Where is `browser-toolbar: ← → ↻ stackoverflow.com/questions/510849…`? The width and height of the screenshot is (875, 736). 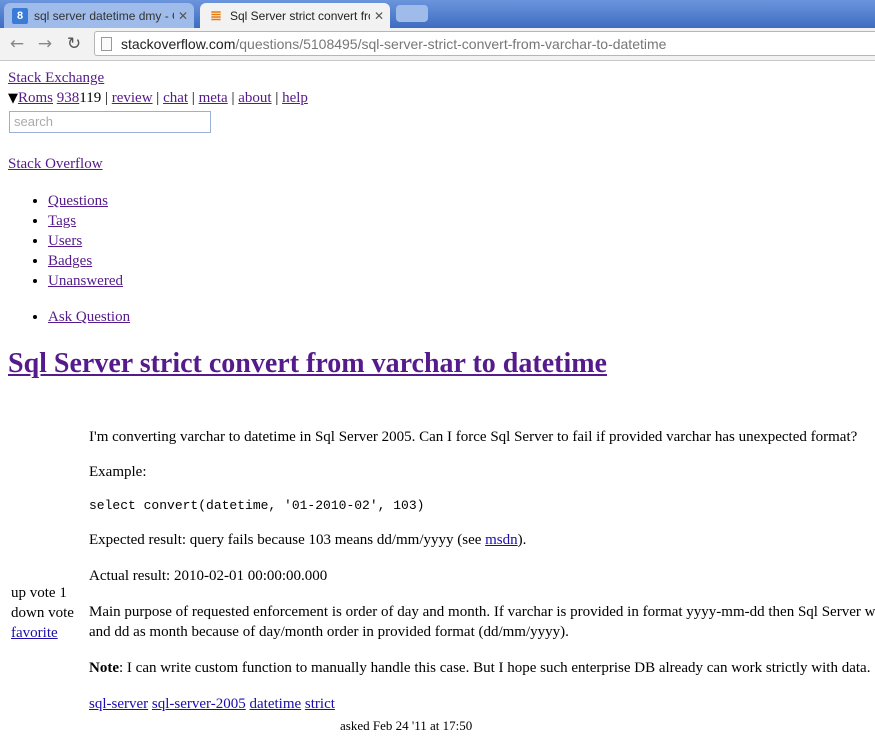 browser-toolbar: ← → ↻ stackoverflow.com/questions/510849… is located at coordinates (437, 44).